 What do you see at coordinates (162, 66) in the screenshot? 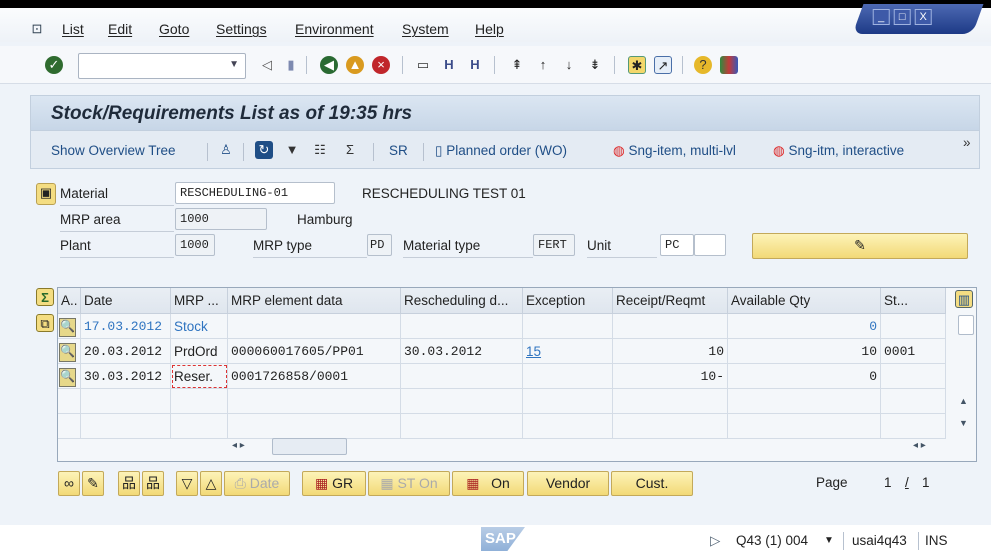
I see `command-field: ▼` at bounding box center [162, 66].